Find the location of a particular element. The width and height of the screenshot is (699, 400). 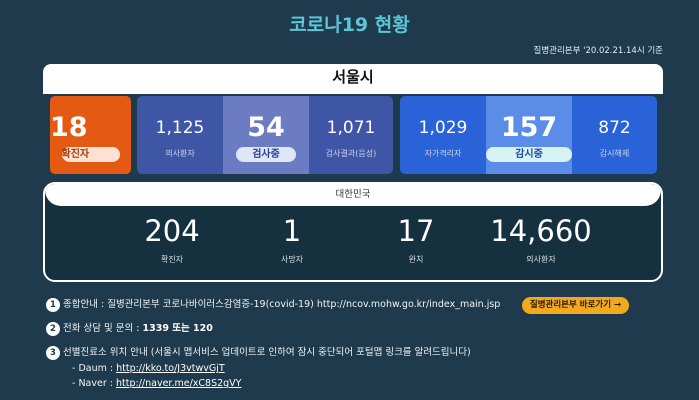

seoul-suspected-value: 1,125 is located at coordinates (180, 128).